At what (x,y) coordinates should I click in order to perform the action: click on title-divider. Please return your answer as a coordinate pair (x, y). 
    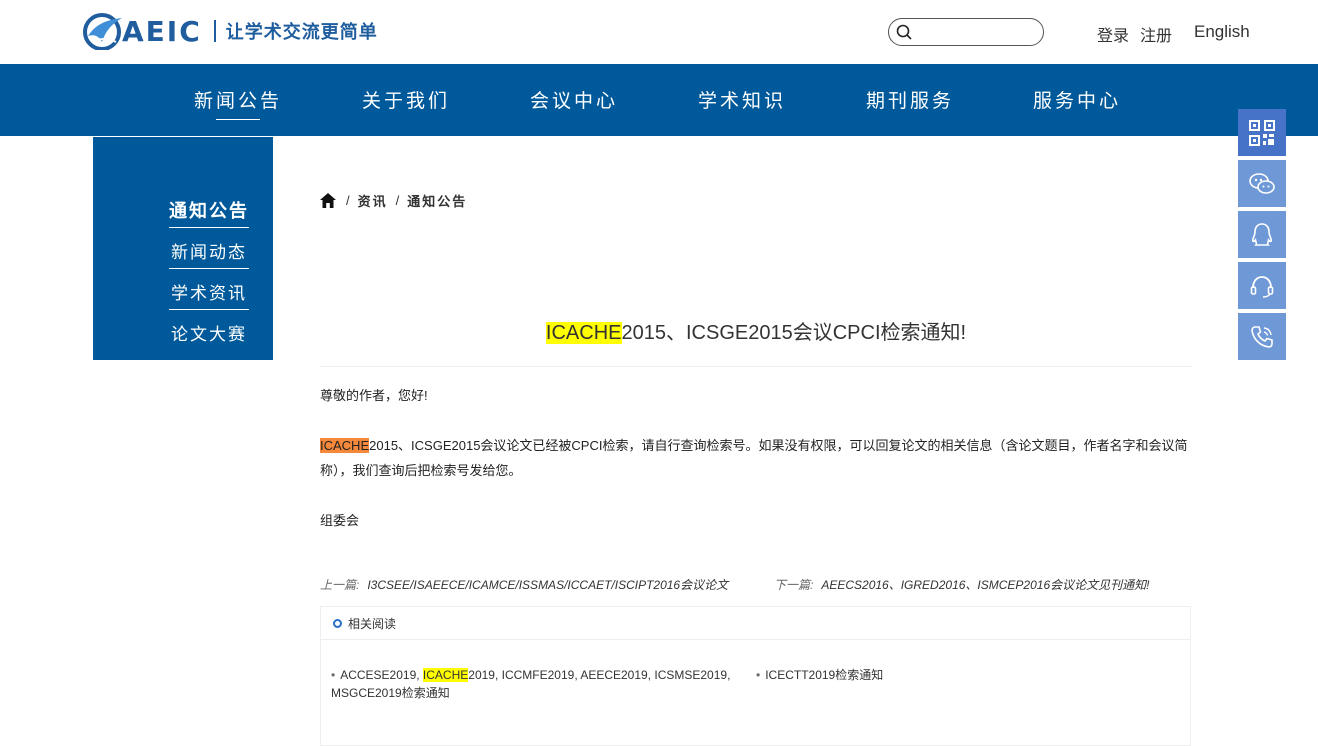
    Looking at the image, I should click on (756, 366).